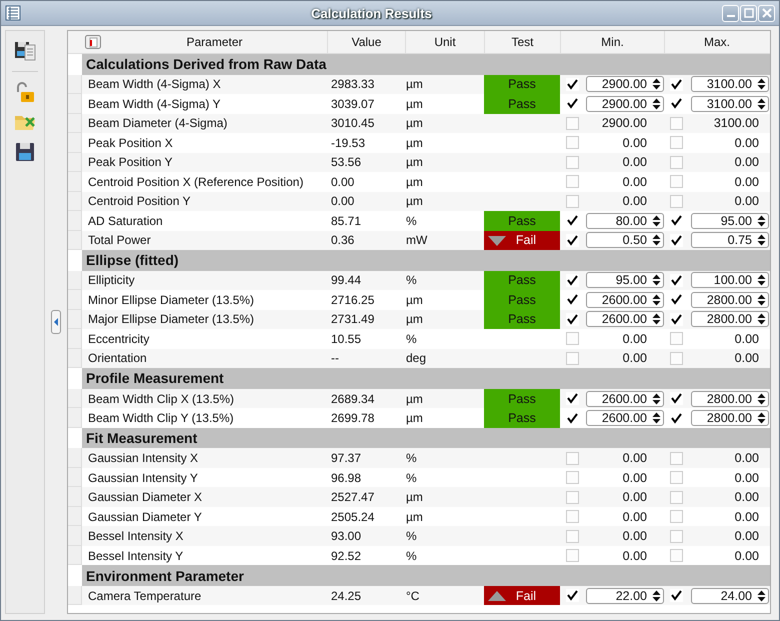 The height and width of the screenshot is (621, 780). Describe the element at coordinates (612, 42) in the screenshot. I see `column-header: Min.` at that location.